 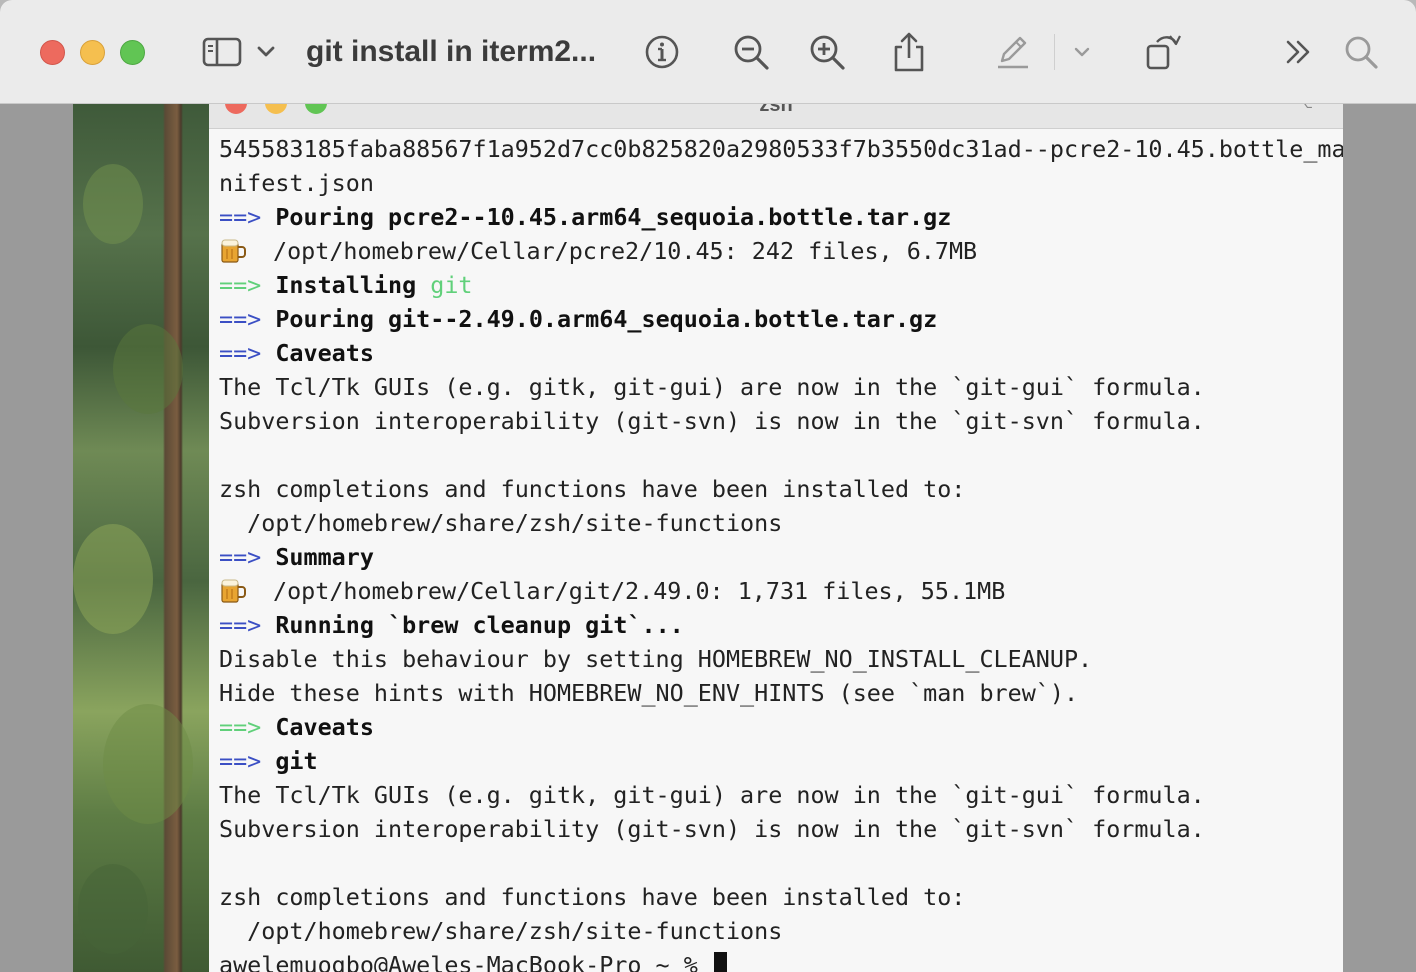 I want to click on formula-name: git, so click(x=451, y=285).